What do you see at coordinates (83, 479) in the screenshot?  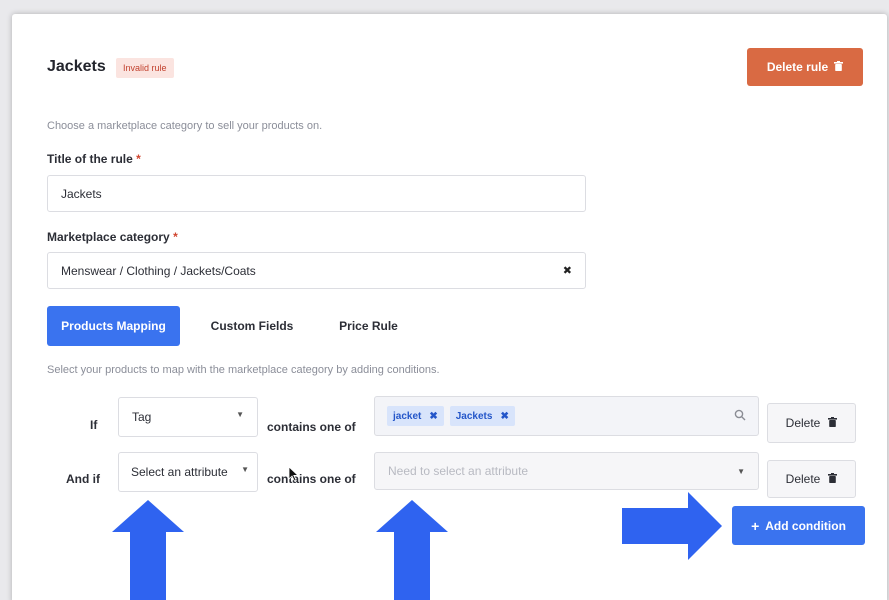 I see `condition-prefix-and-if: And if` at bounding box center [83, 479].